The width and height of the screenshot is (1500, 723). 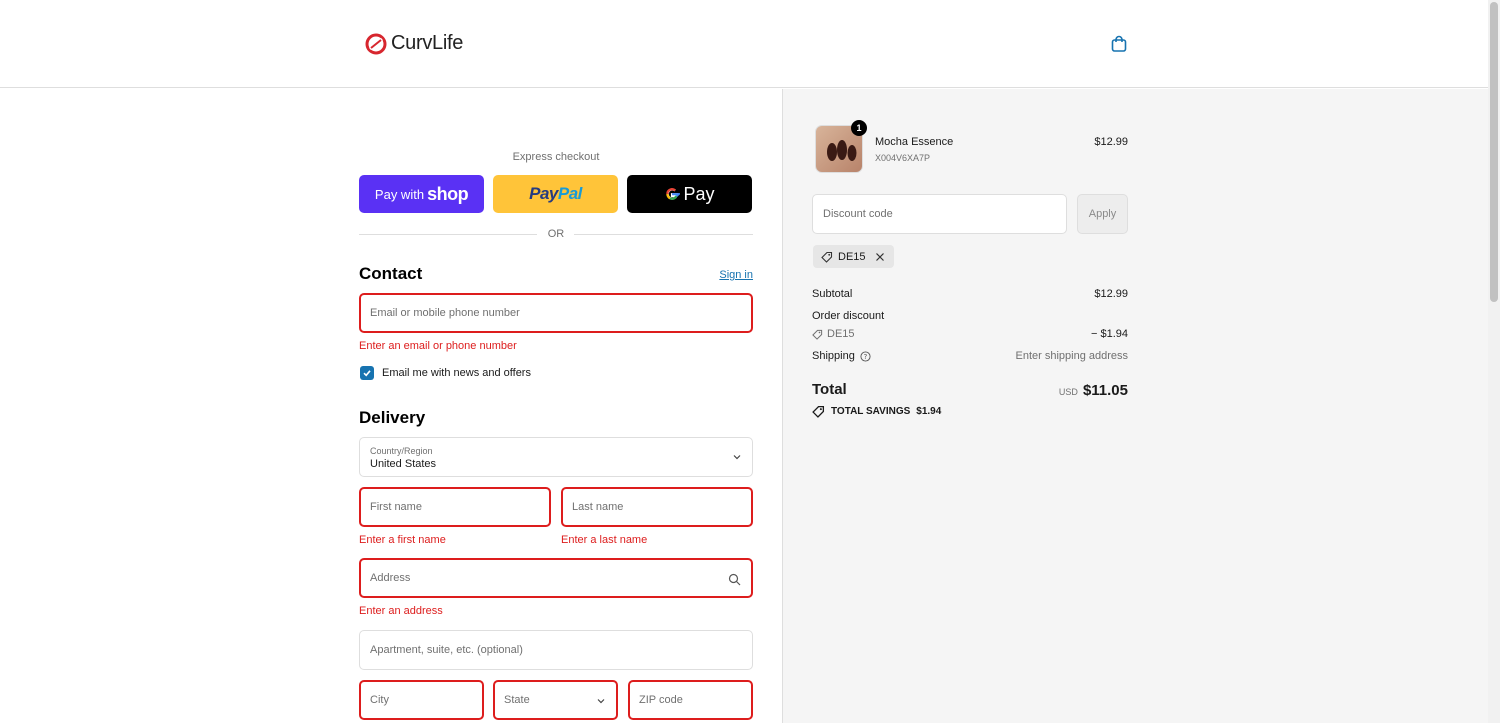 I want to click on country-value: United States, so click(x=403, y=463).